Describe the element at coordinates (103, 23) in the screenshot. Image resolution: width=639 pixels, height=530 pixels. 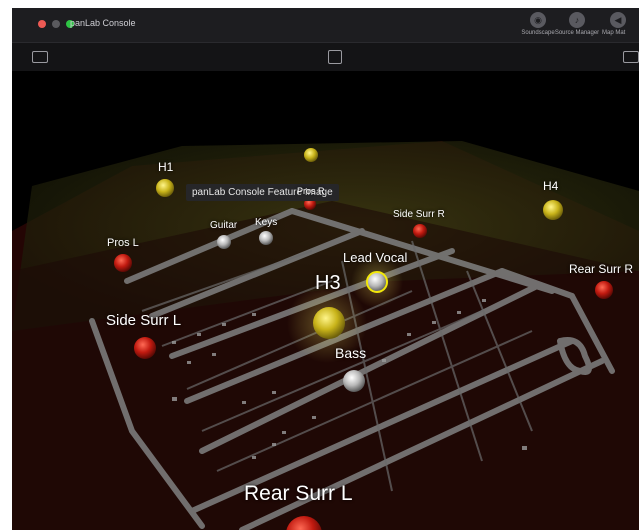
I see `window-title: panLab Console` at that location.